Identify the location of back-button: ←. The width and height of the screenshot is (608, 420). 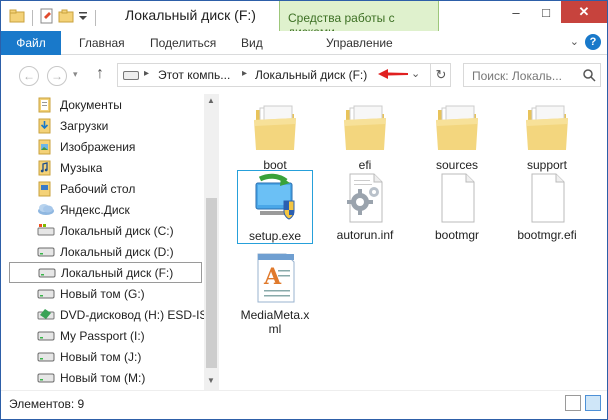
(29, 76).